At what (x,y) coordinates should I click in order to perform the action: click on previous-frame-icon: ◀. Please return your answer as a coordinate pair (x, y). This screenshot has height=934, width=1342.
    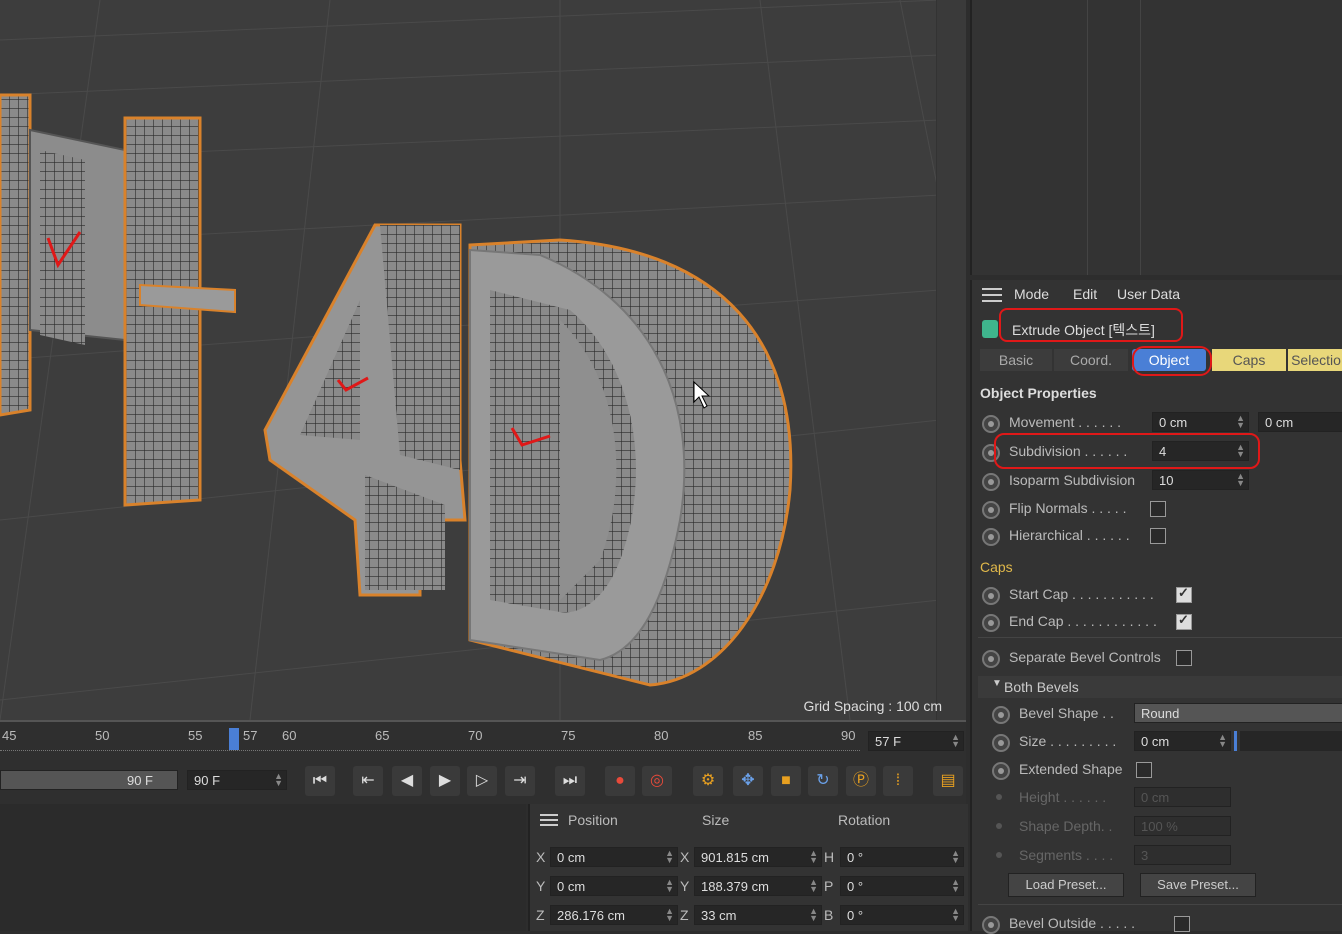
    Looking at the image, I should click on (407, 781).